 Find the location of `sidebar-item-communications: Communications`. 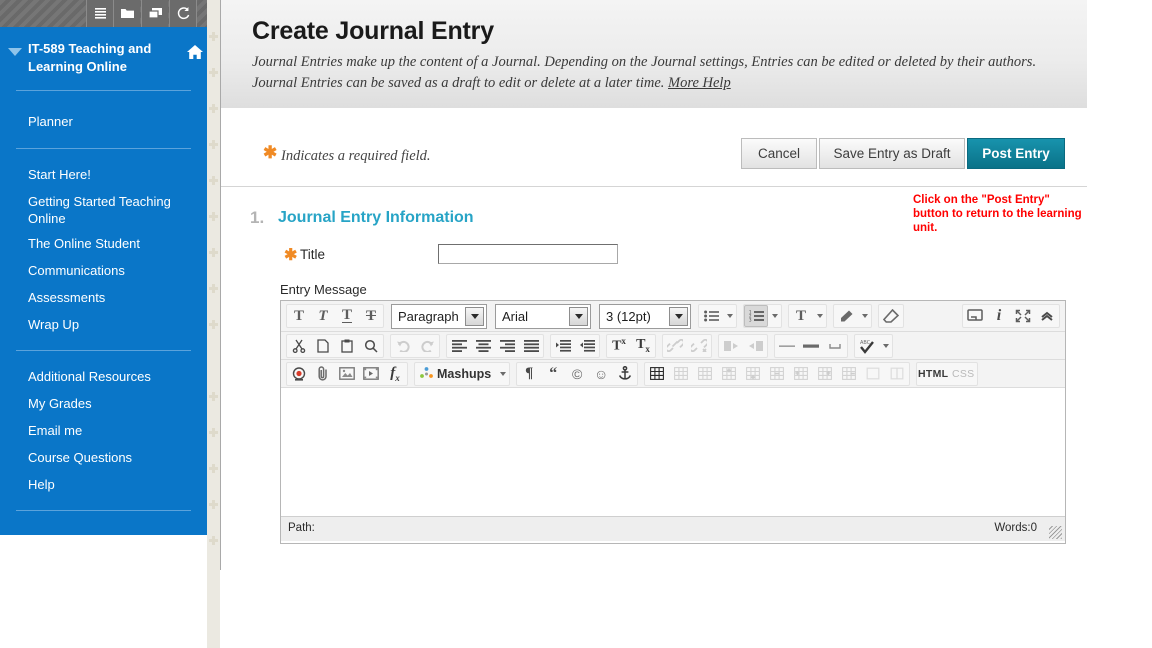

sidebar-item-communications: Communications is located at coordinates (110, 270).